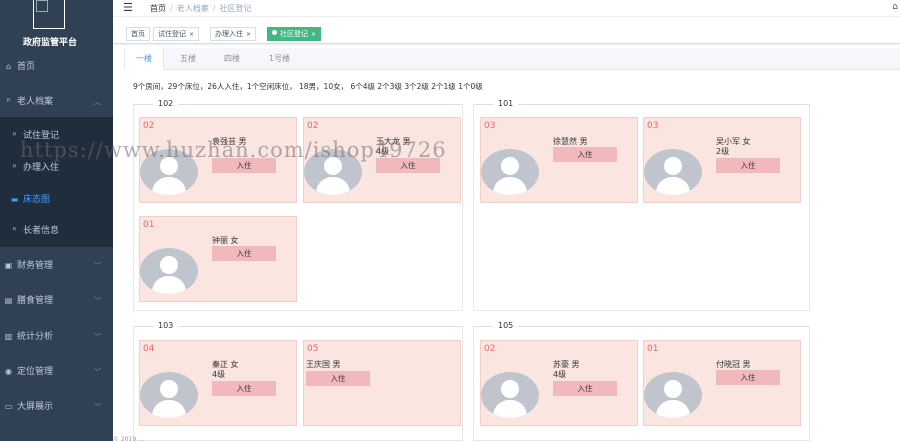 This screenshot has height=443, width=900. What do you see at coordinates (158, 8) in the screenshot?
I see `breadcrumb-item: 首页` at bounding box center [158, 8].